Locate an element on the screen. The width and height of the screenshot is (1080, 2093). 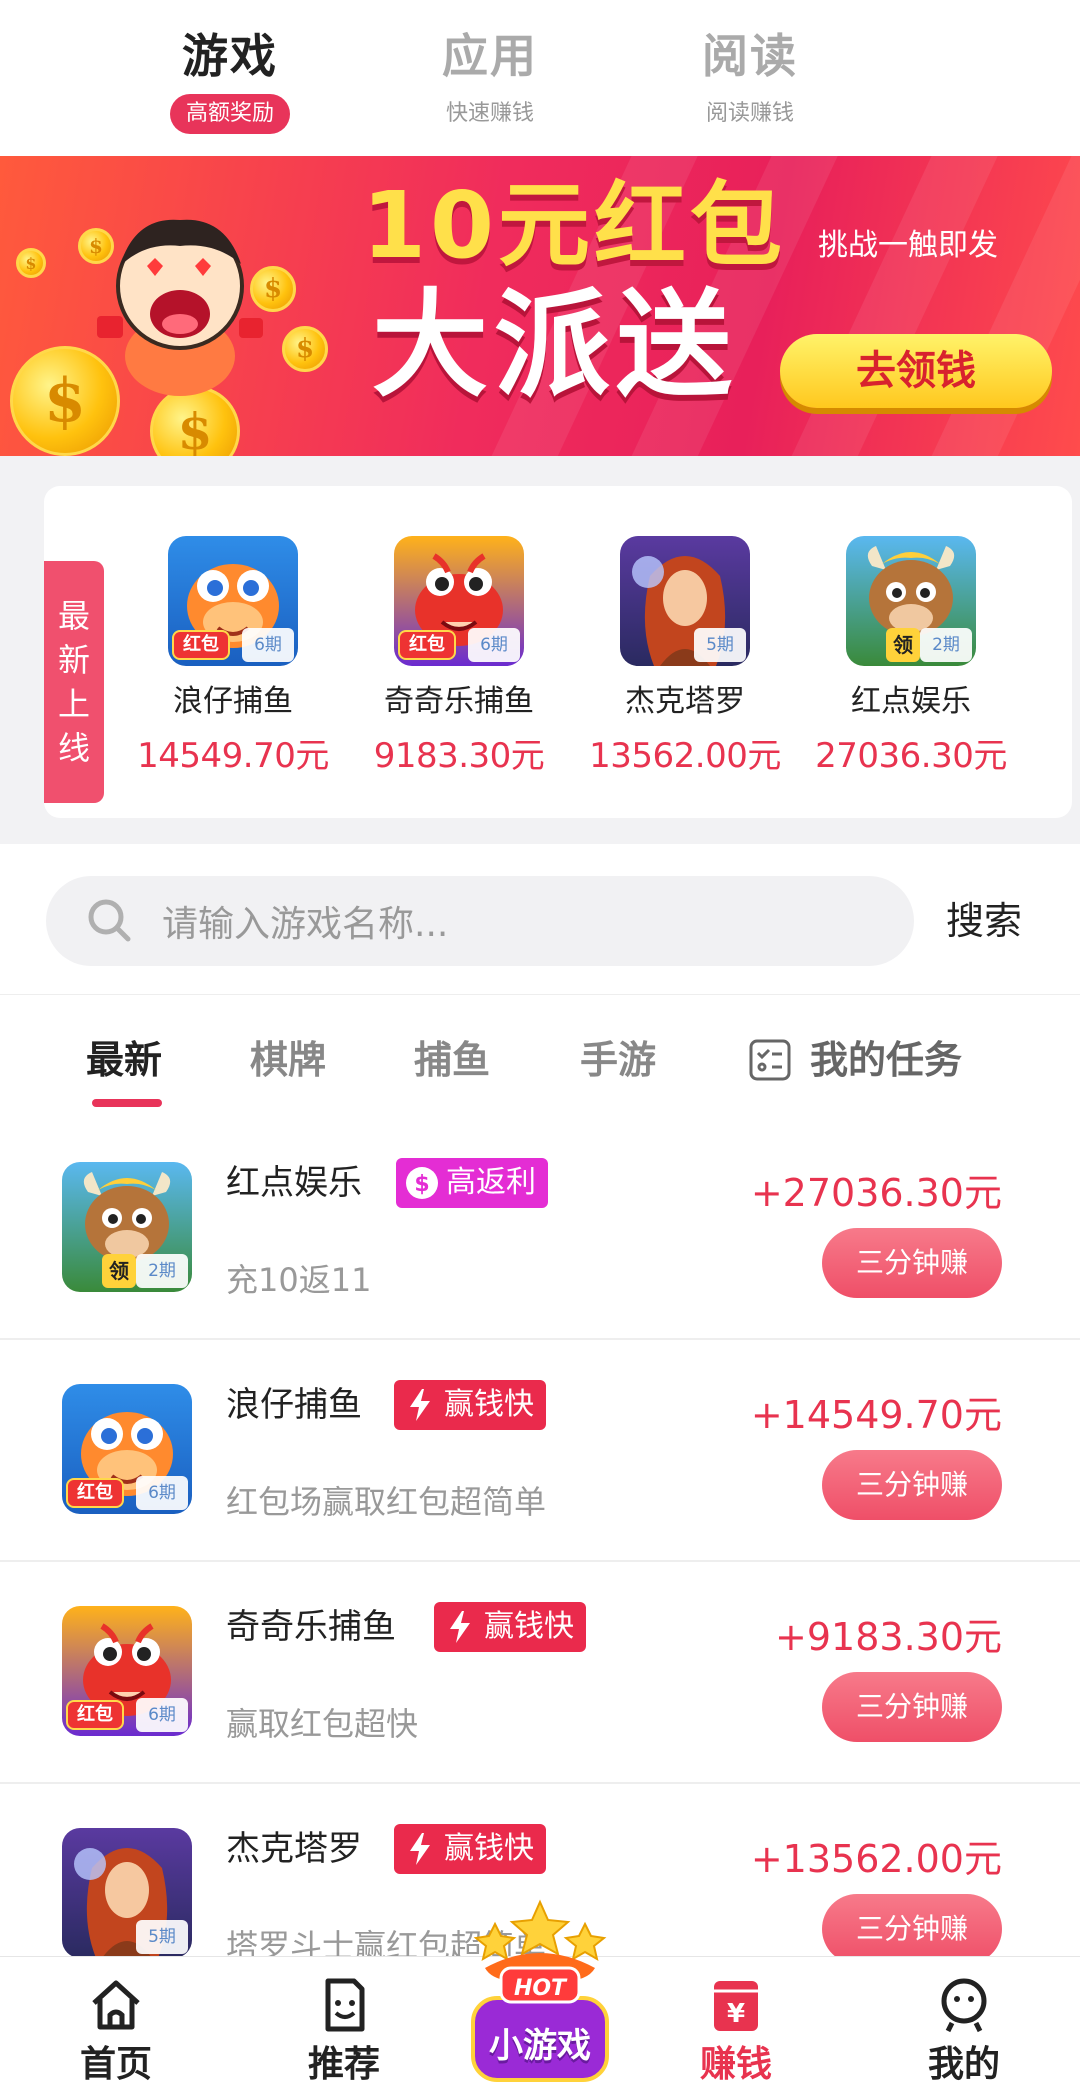
tab-games: 游戏 高额奖励 is located at coordinates (230, 78).